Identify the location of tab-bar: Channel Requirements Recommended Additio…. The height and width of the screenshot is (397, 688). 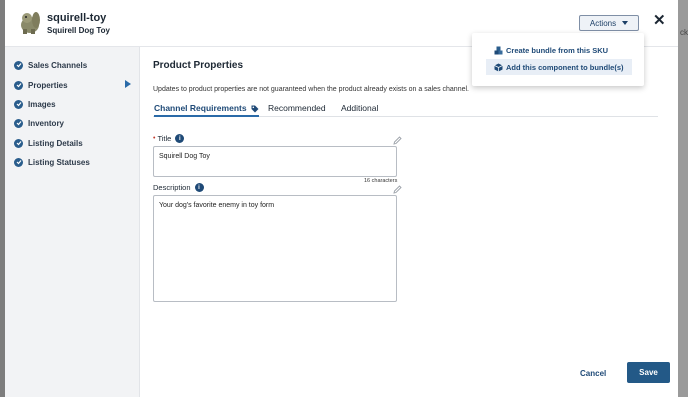
(405, 110).